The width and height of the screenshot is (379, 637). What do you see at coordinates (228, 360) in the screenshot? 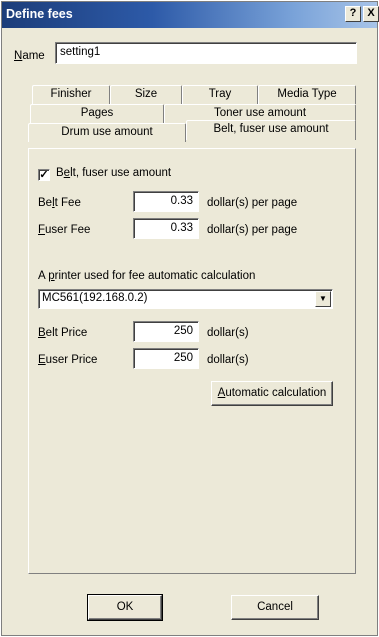
I see `fuser-price-unit: dollar(s)` at bounding box center [228, 360].